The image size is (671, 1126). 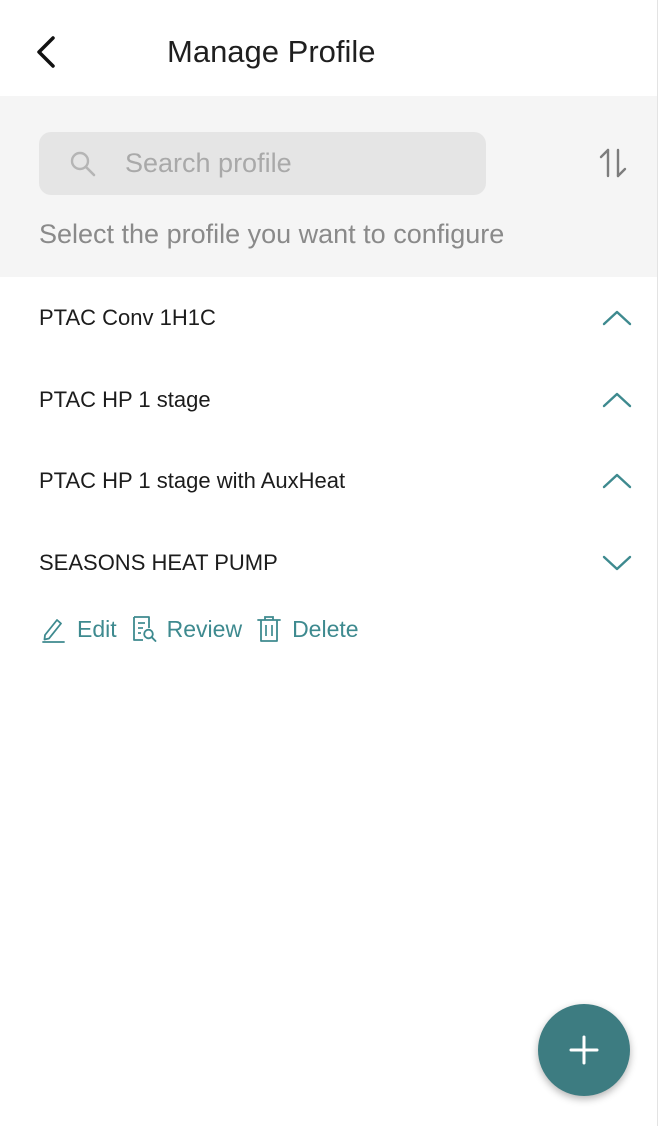 I want to click on profile-actions: Edit Review Delete, so click(x=206, y=629).